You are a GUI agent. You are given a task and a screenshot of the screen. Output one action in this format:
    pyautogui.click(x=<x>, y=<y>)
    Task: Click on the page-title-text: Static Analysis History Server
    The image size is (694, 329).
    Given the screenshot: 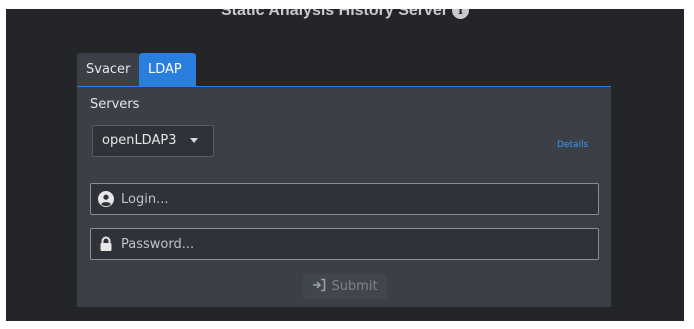 What is the action you would take?
    pyautogui.click(x=334, y=14)
    